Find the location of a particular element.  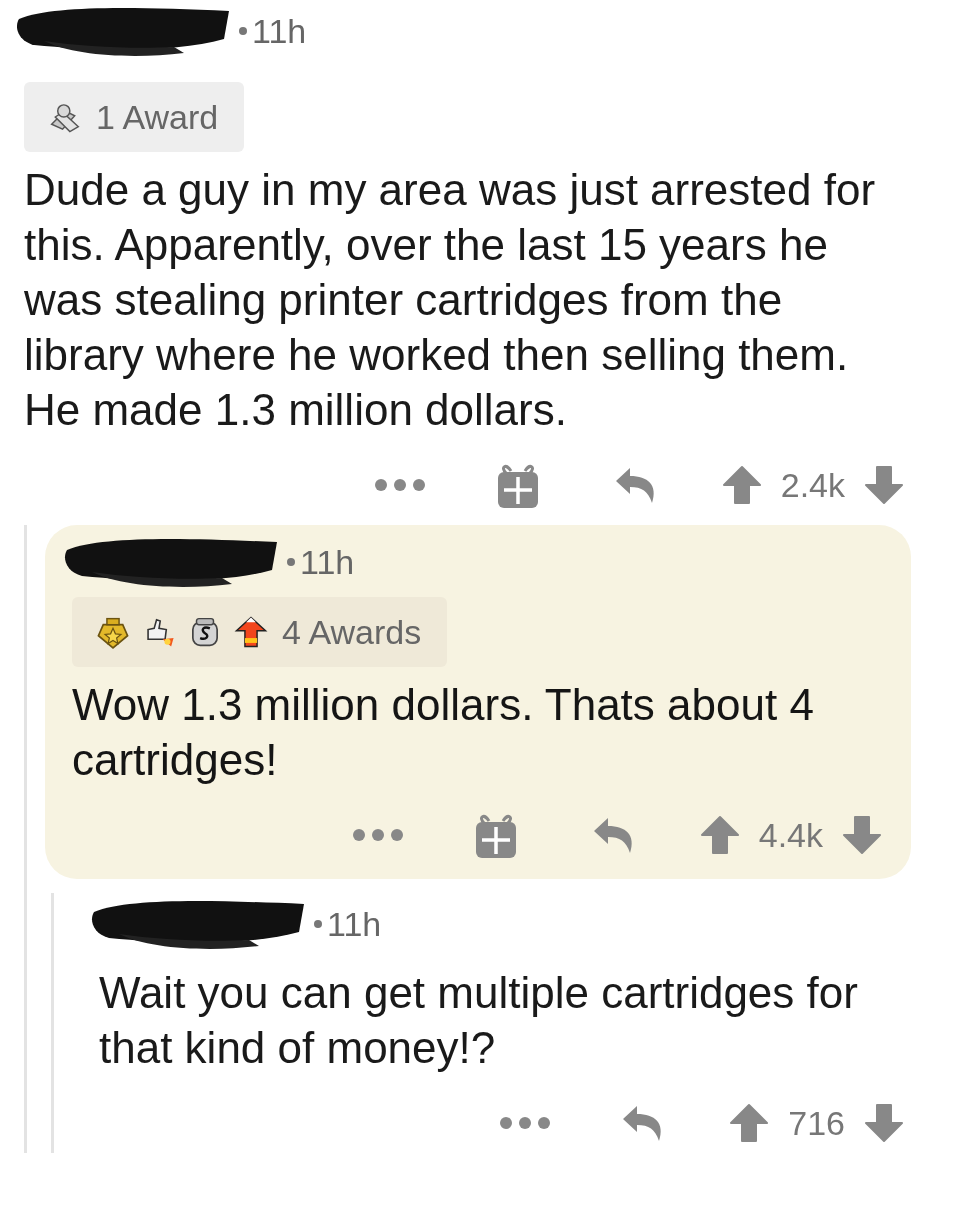

awards-badge: 4 Awards is located at coordinates (260, 632).